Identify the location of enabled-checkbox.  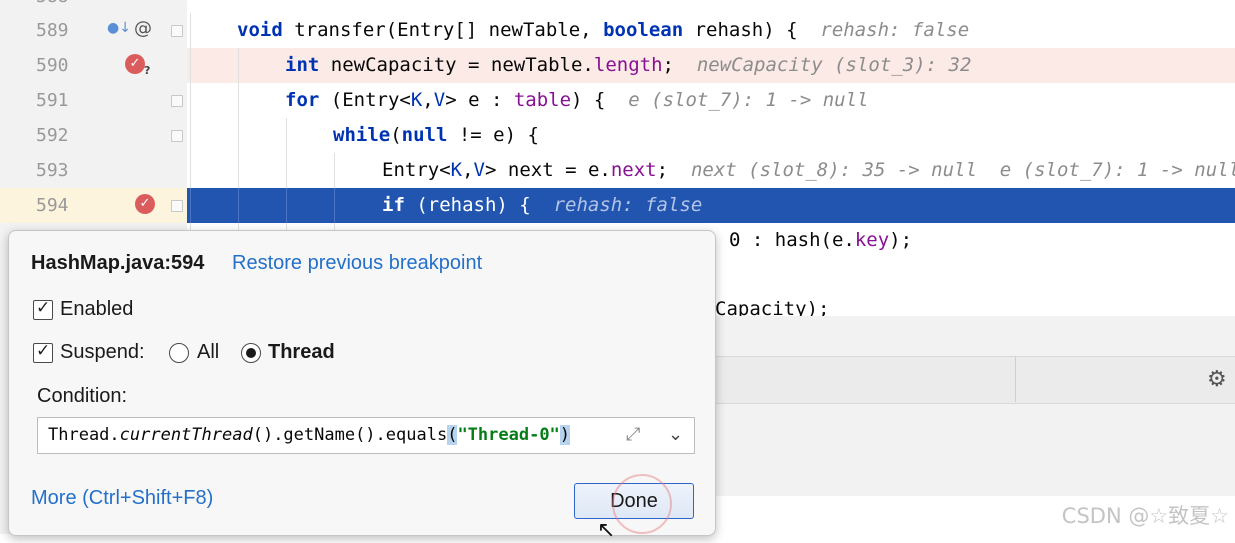
(43, 309).